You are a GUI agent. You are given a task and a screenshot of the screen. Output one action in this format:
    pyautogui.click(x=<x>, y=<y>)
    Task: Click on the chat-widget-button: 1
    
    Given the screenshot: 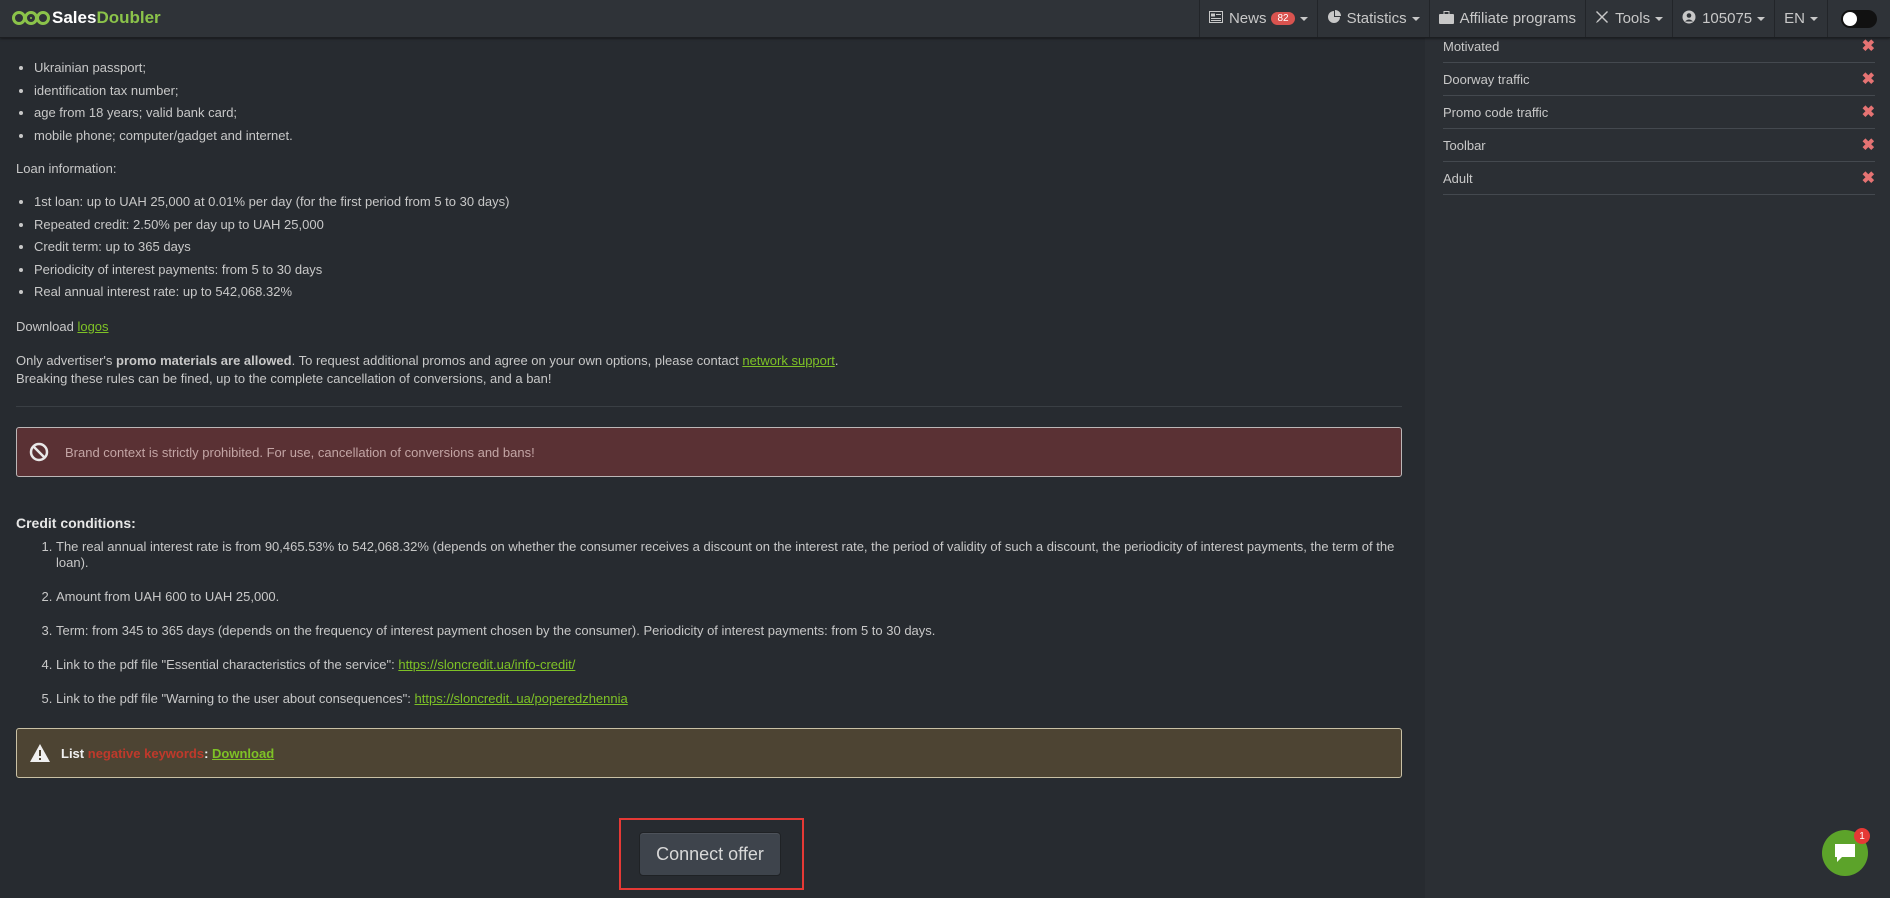 What is the action you would take?
    pyautogui.click(x=1846, y=852)
    